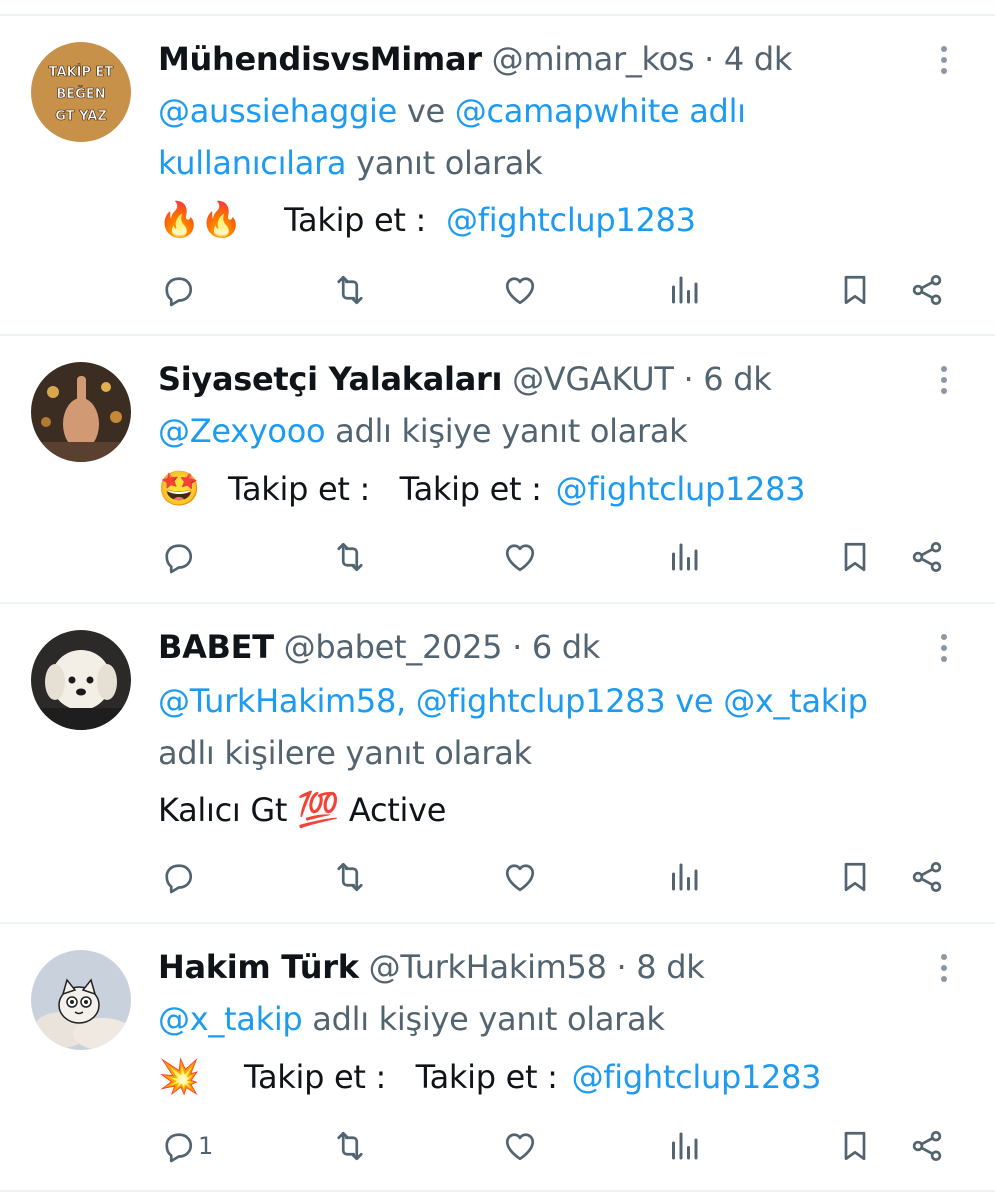  What do you see at coordinates (81, 92) in the screenshot?
I see `avatar: TAKİP ET BEĞEN GT YAZ` at bounding box center [81, 92].